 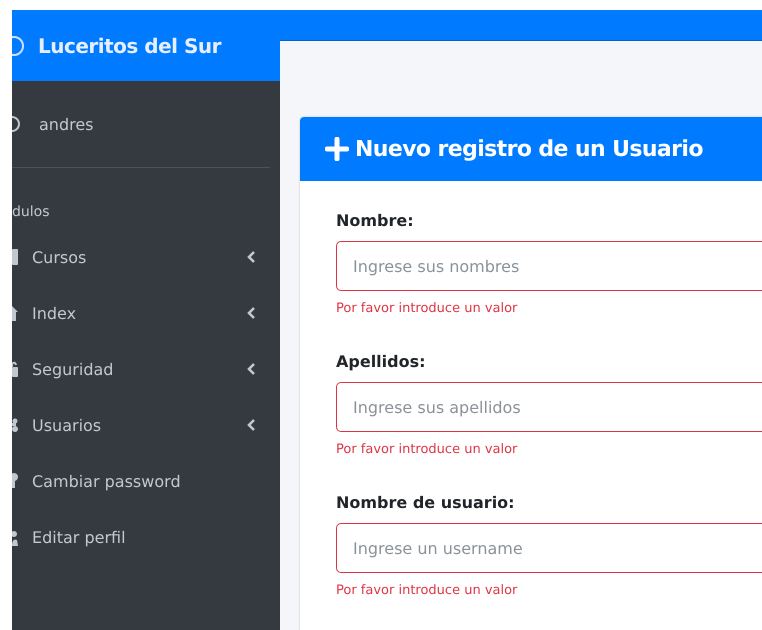 I want to click on field-label: Apellidos:, so click(x=381, y=362).